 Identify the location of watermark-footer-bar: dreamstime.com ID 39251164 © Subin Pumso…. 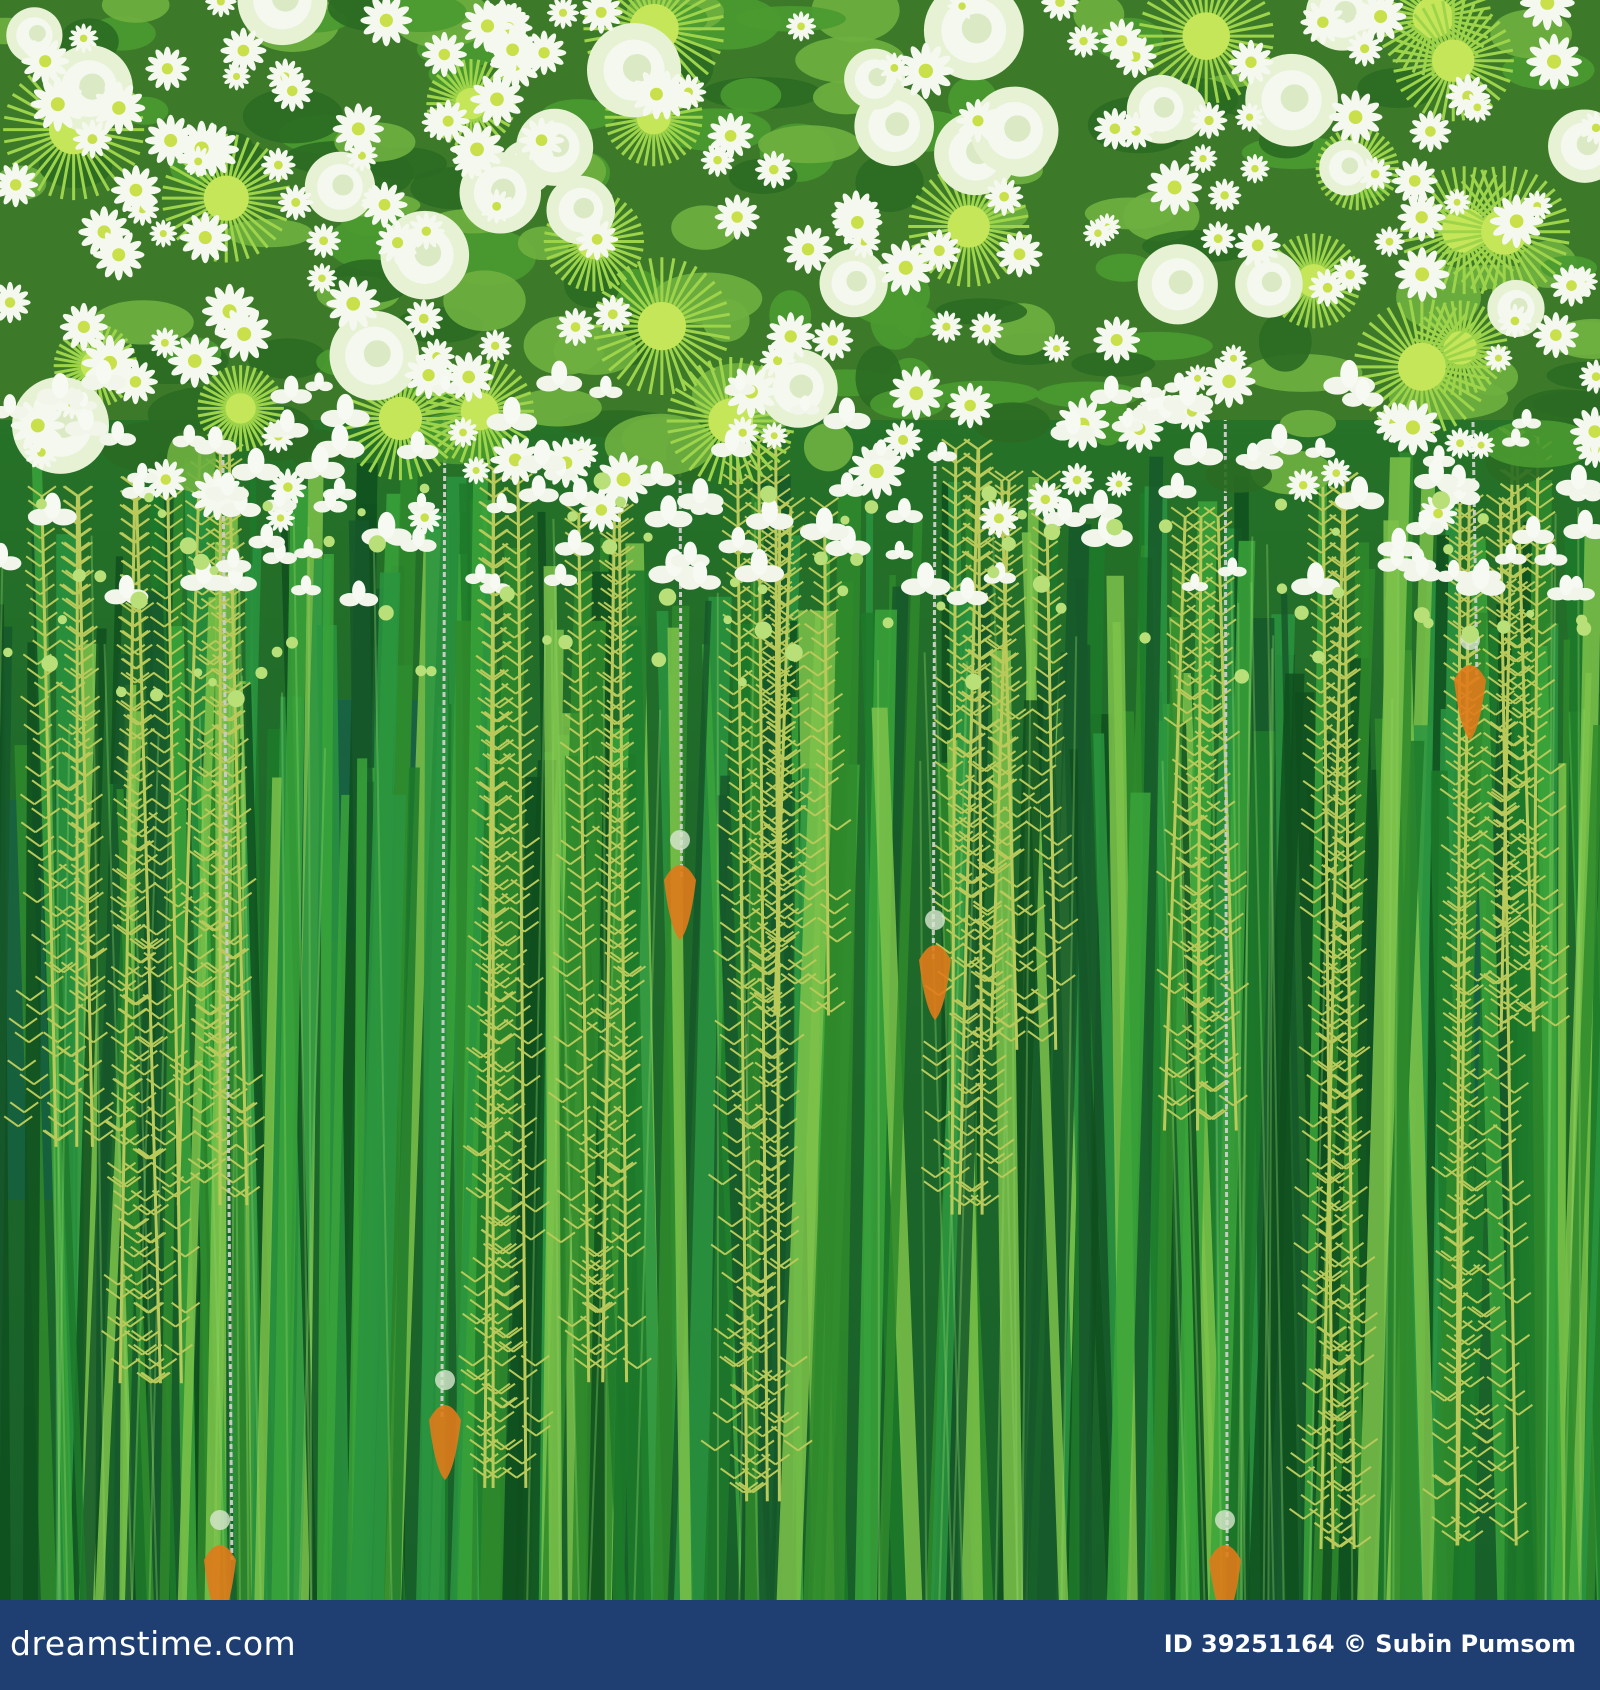
(800, 1645).